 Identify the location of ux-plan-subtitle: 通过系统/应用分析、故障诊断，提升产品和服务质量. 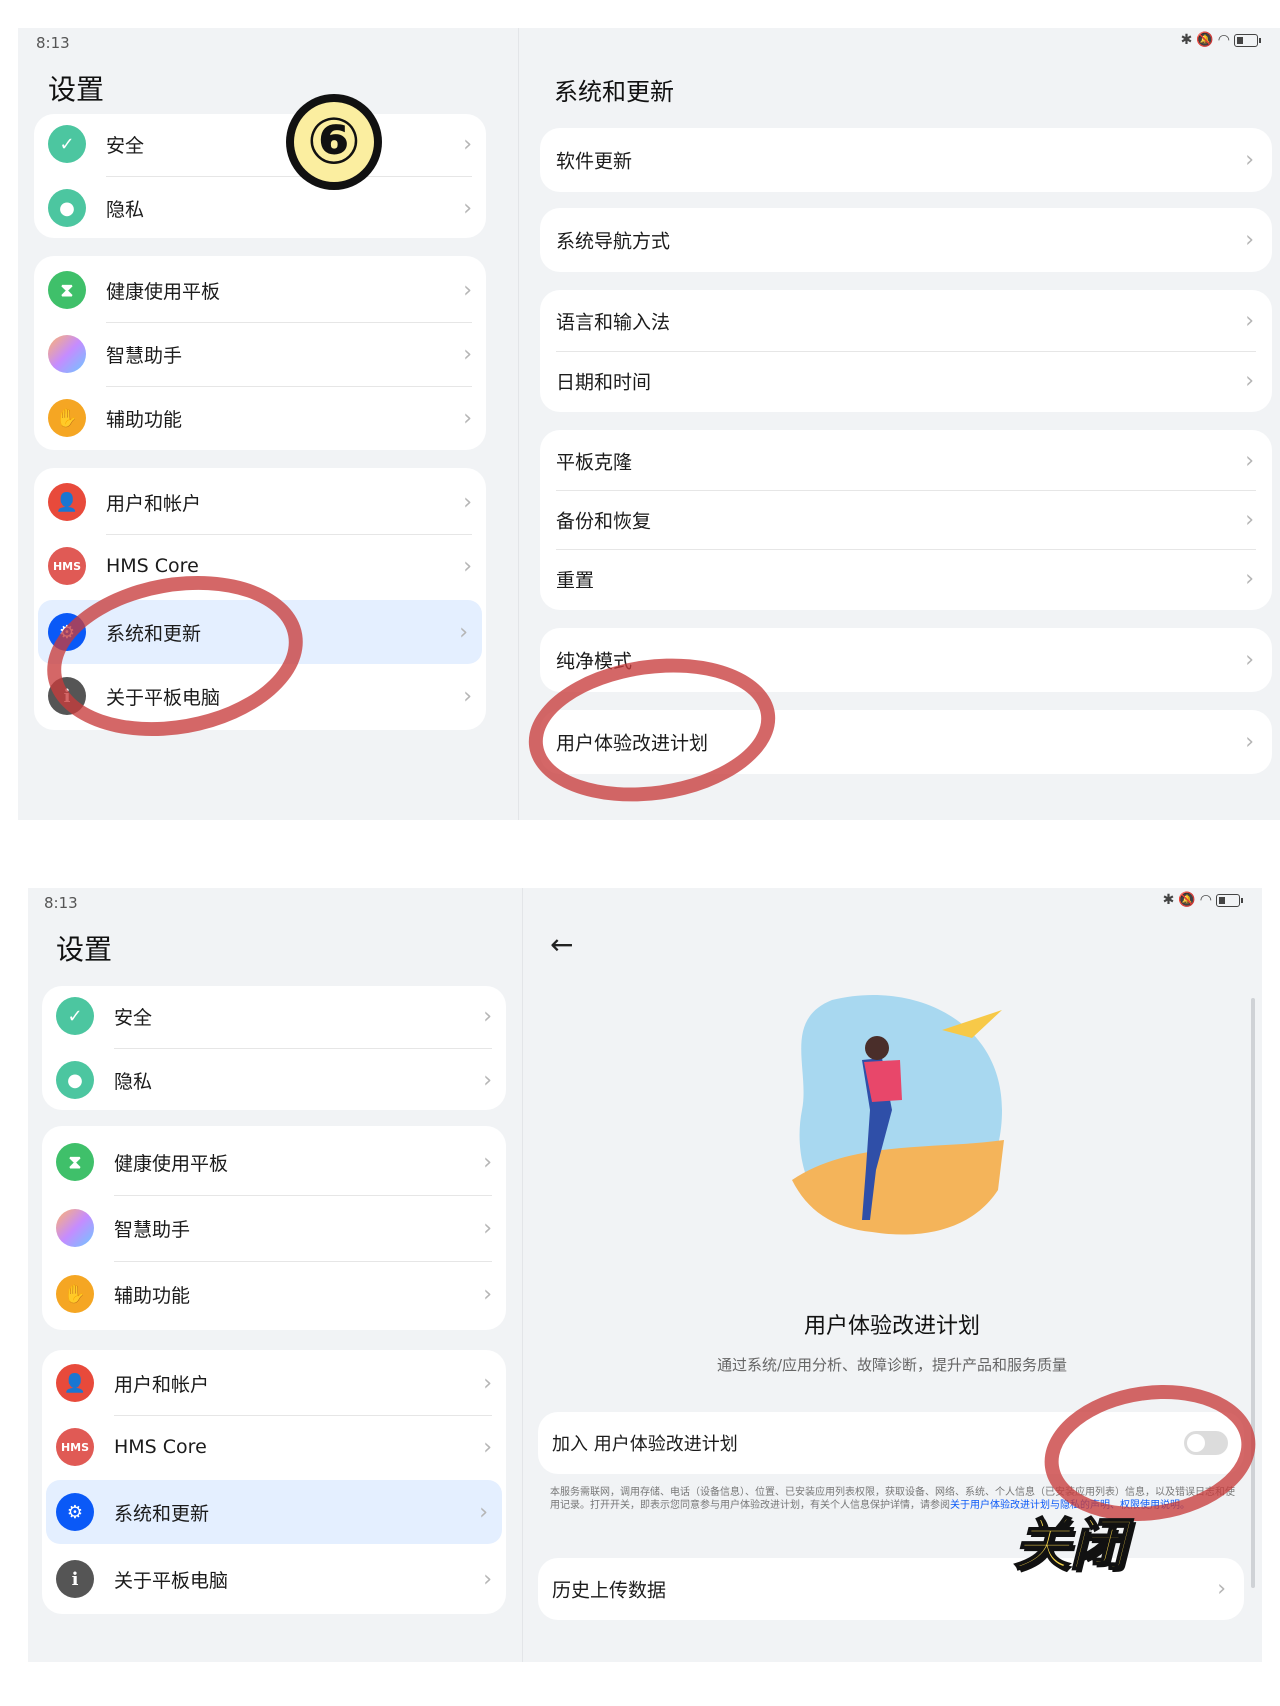
(892, 1365).